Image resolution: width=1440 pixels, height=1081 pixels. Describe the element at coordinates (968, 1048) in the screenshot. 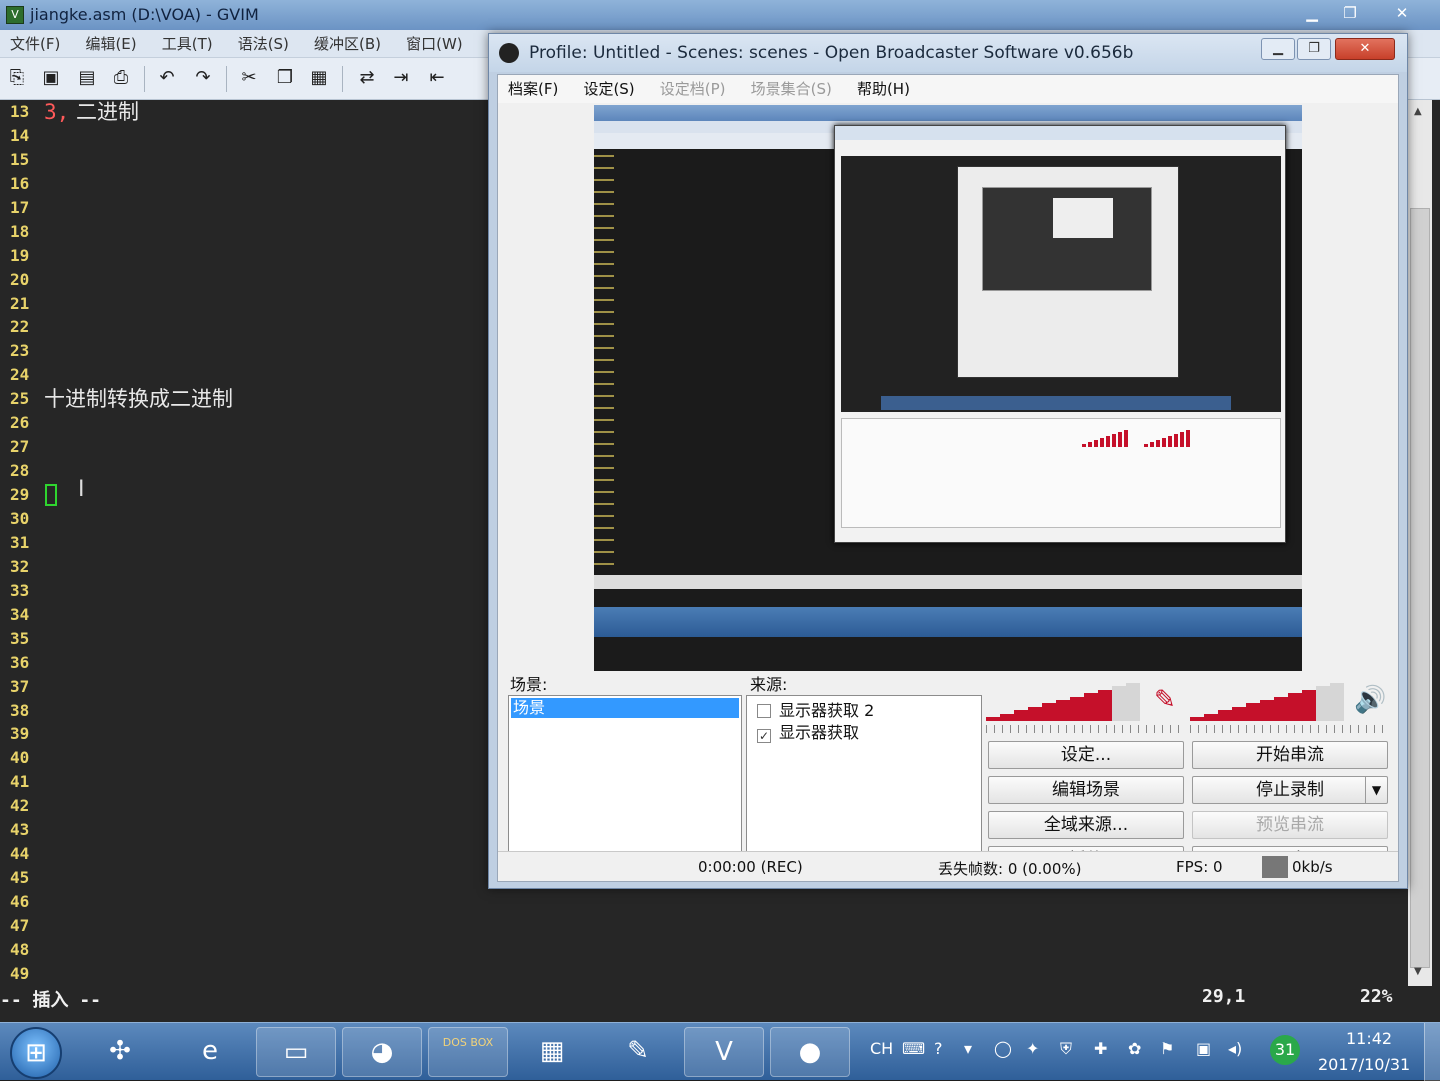

I see `tray-expand-icon: ▾` at that location.